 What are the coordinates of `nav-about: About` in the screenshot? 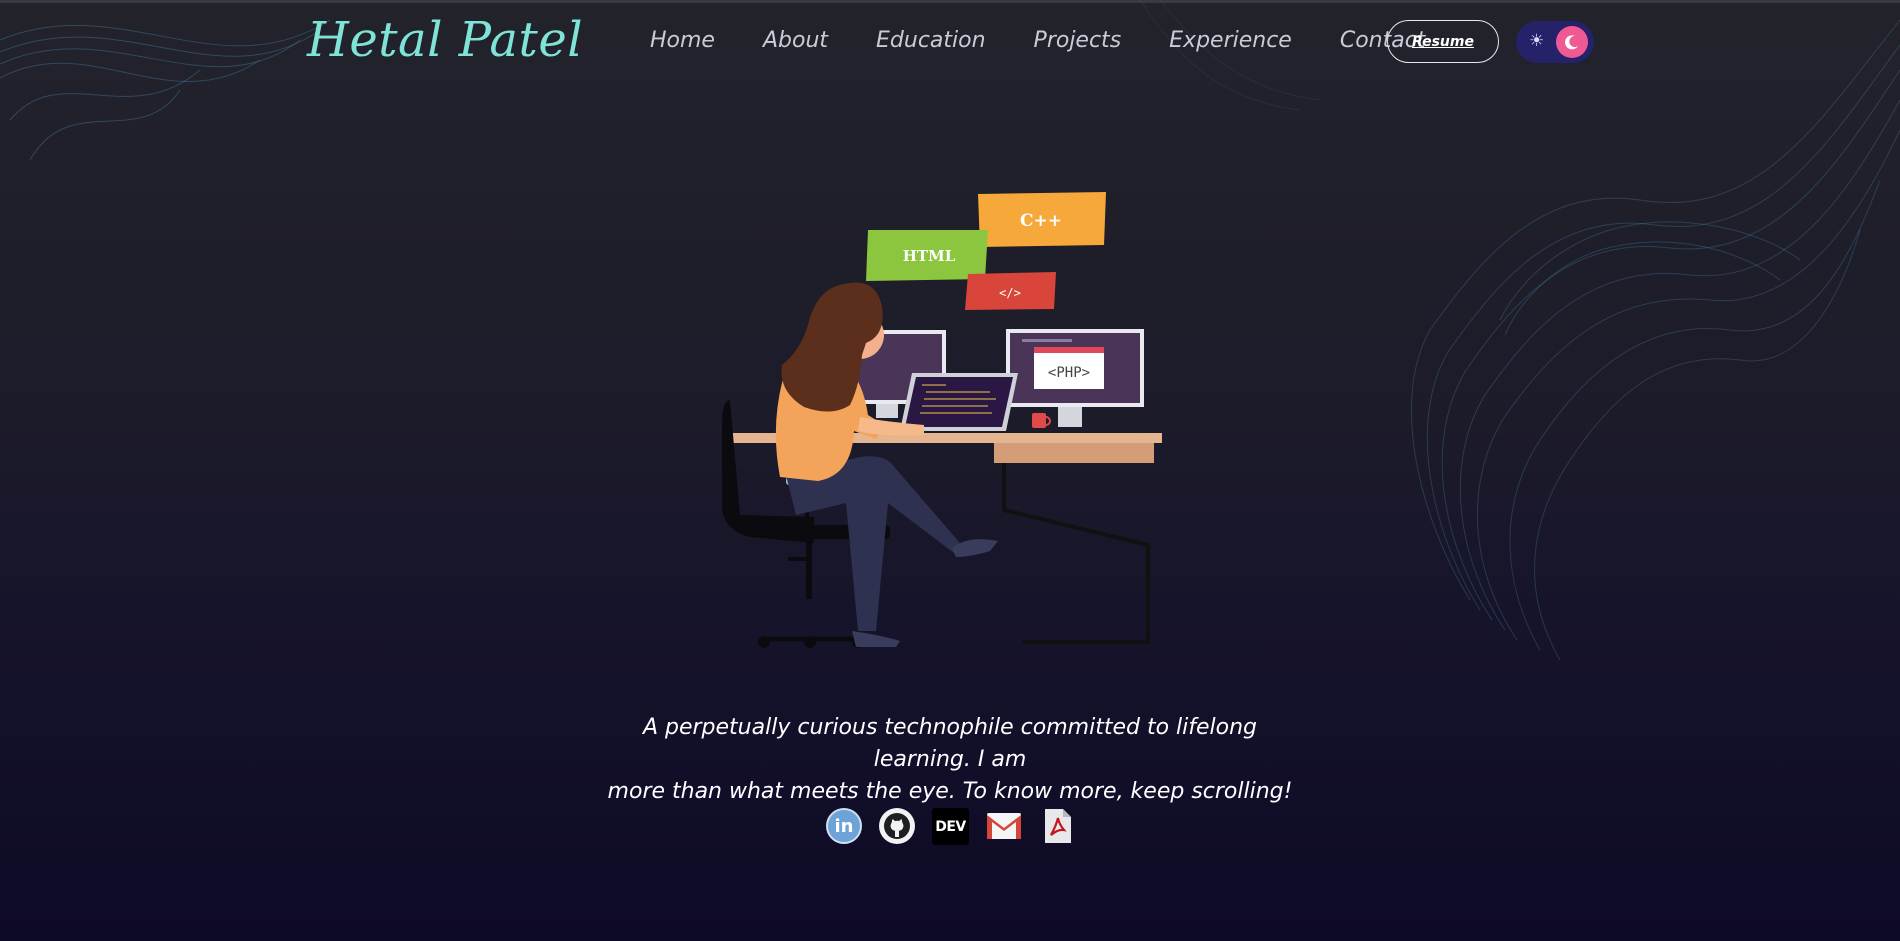 It's located at (795, 40).